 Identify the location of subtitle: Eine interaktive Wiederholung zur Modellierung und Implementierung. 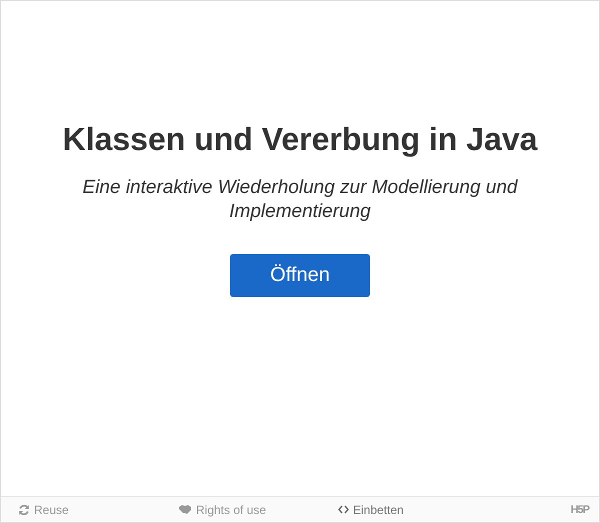
(300, 200).